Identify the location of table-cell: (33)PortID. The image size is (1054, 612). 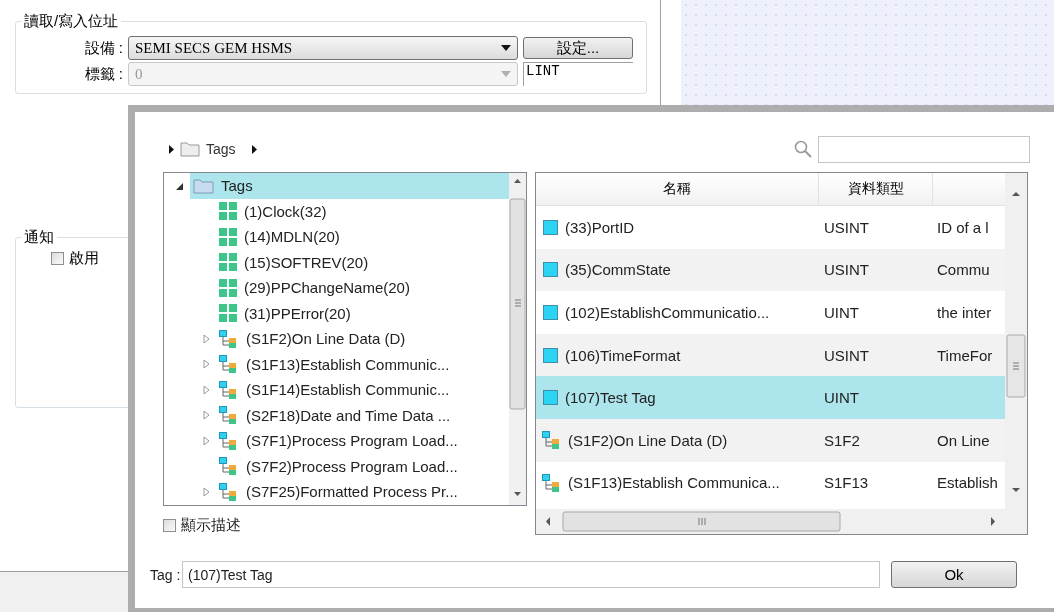
(677, 227).